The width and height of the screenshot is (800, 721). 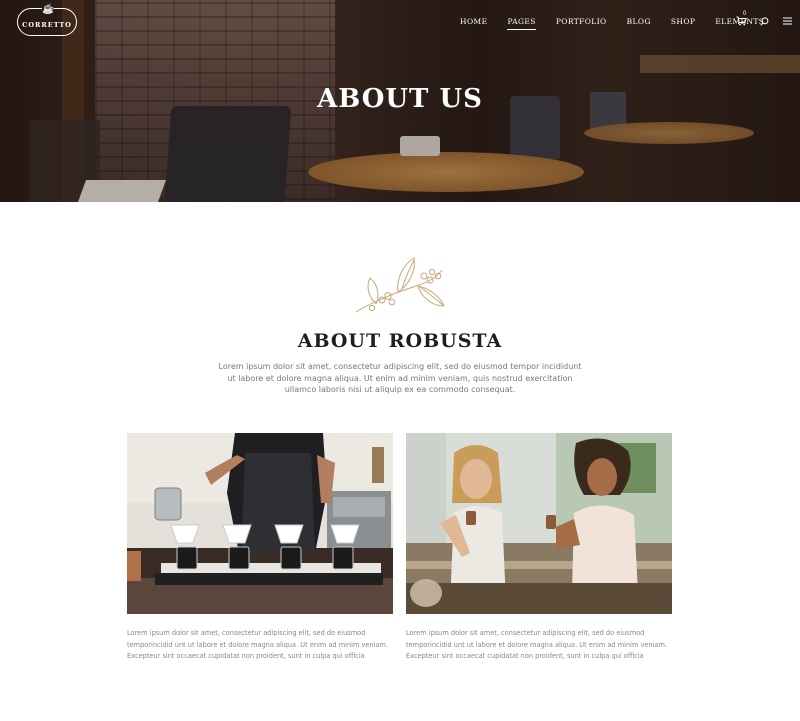 What do you see at coordinates (522, 23) in the screenshot?
I see `nav-item-pages: PAGES` at bounding box center [522, 23].